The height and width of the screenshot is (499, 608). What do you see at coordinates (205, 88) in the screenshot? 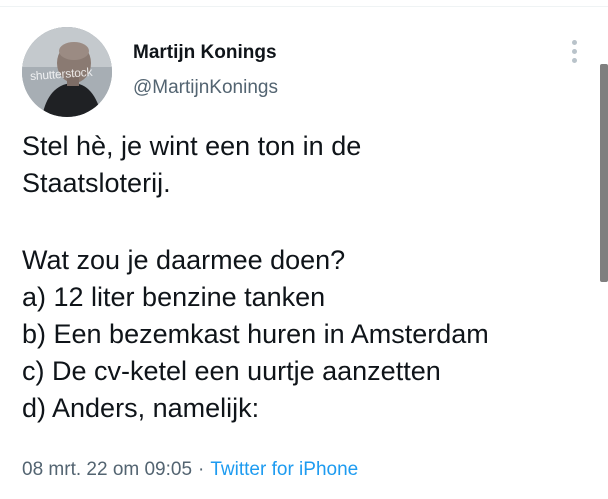
I see `author-handle: @MartijnKonings` at bounding box center [205, 88].